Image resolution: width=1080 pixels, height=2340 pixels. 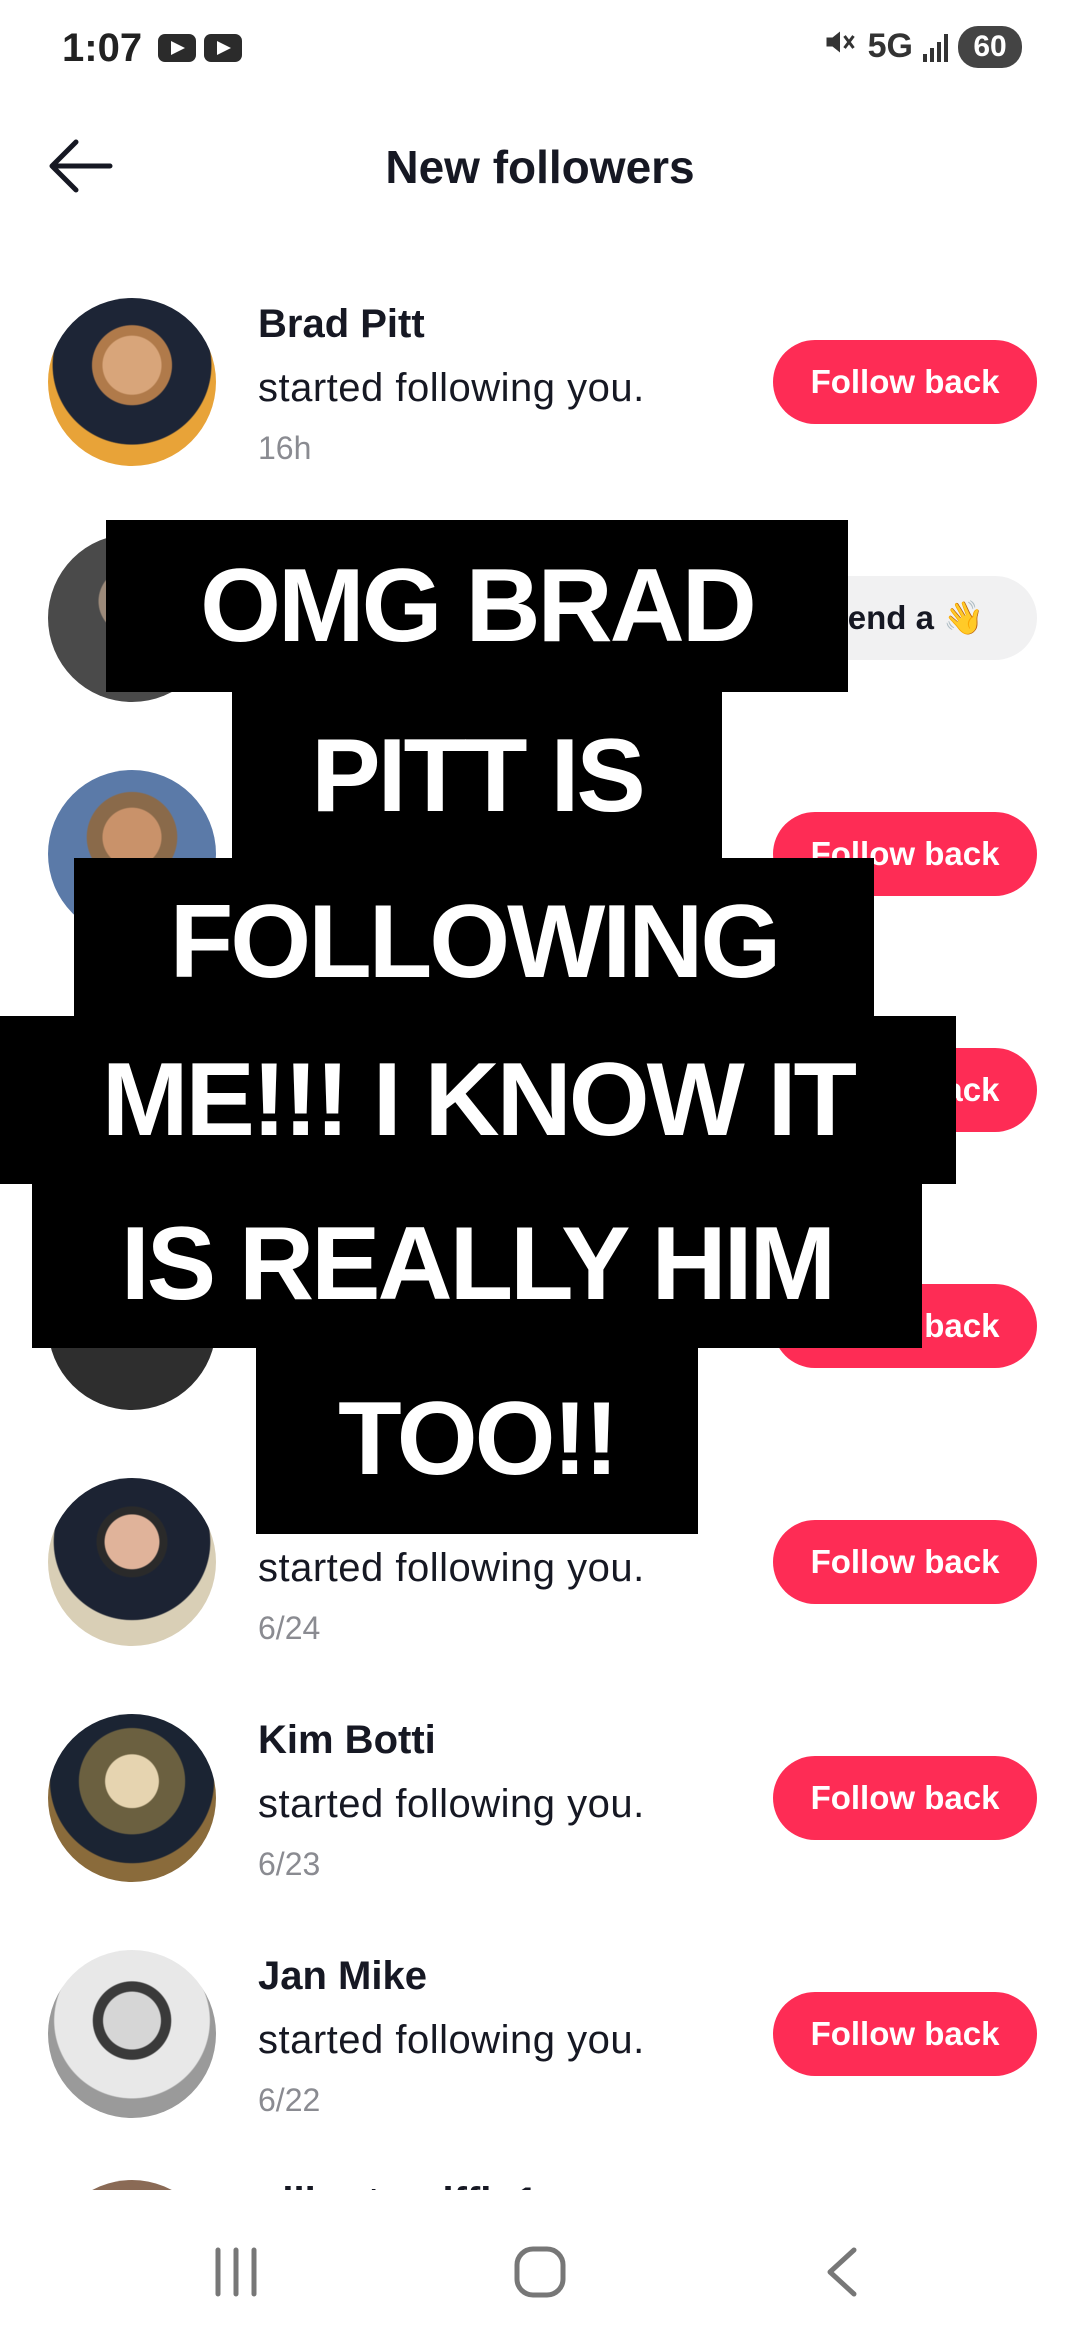 What do you see at coordinates (341, 324) in the screenshot?
I see `follower-name: Brad Pitt` at bounding box center [341, 324].